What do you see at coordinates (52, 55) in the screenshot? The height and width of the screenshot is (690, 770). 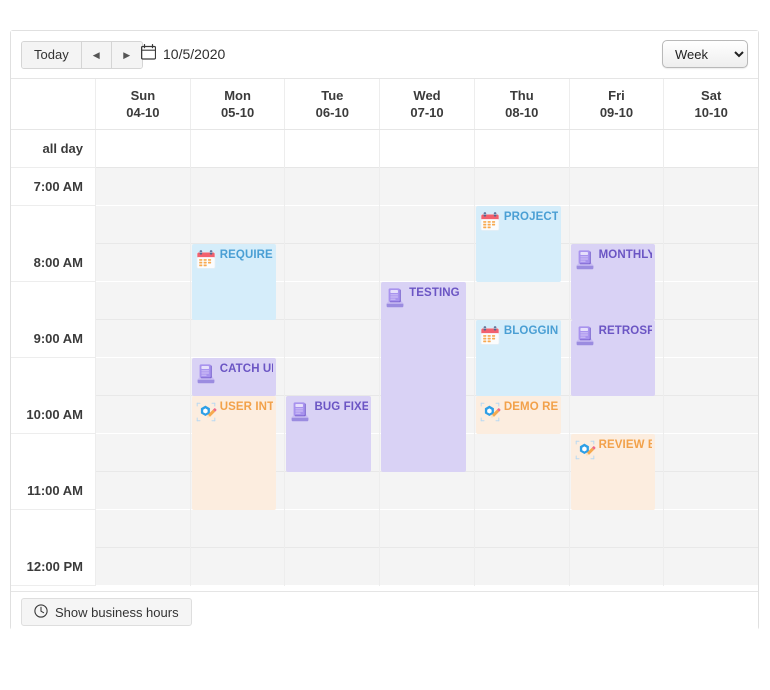 I see `today-button: Today` at bounding box center [52, 55].